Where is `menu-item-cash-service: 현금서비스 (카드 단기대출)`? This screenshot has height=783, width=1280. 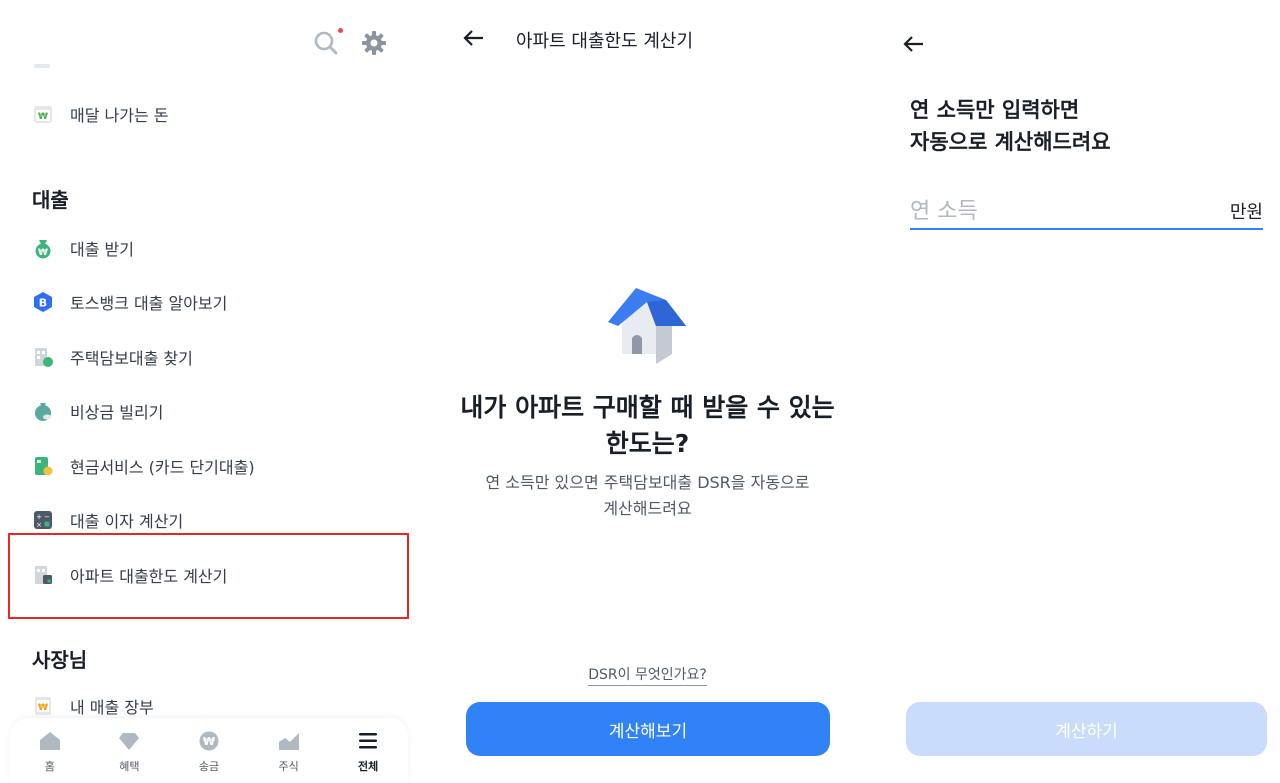 menu-item-cash-service: 현금서비스 (카드 단기대출) is located at coordinates (143, 466).